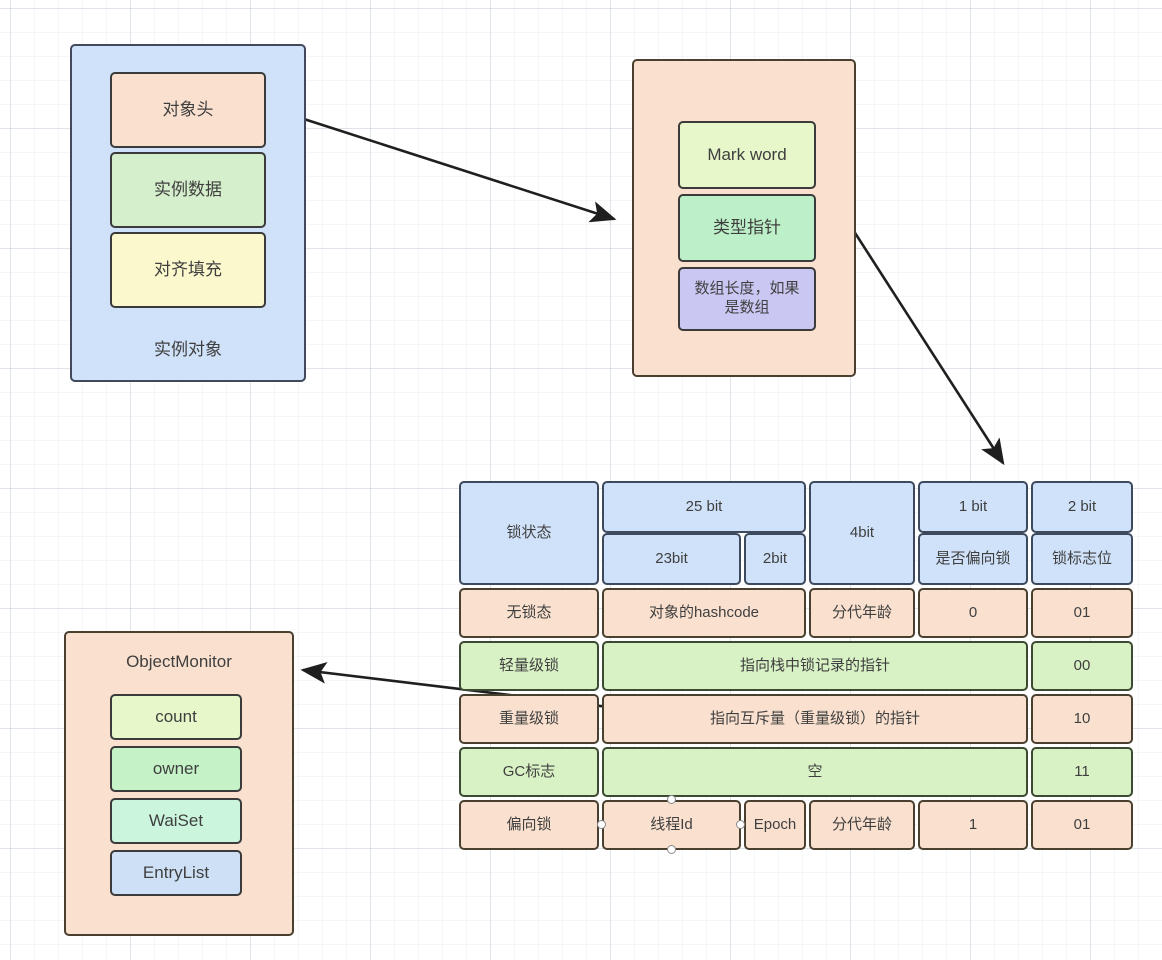  I want to click on alignment-padding-cell-label: 对齐填充, so click(188, 270).